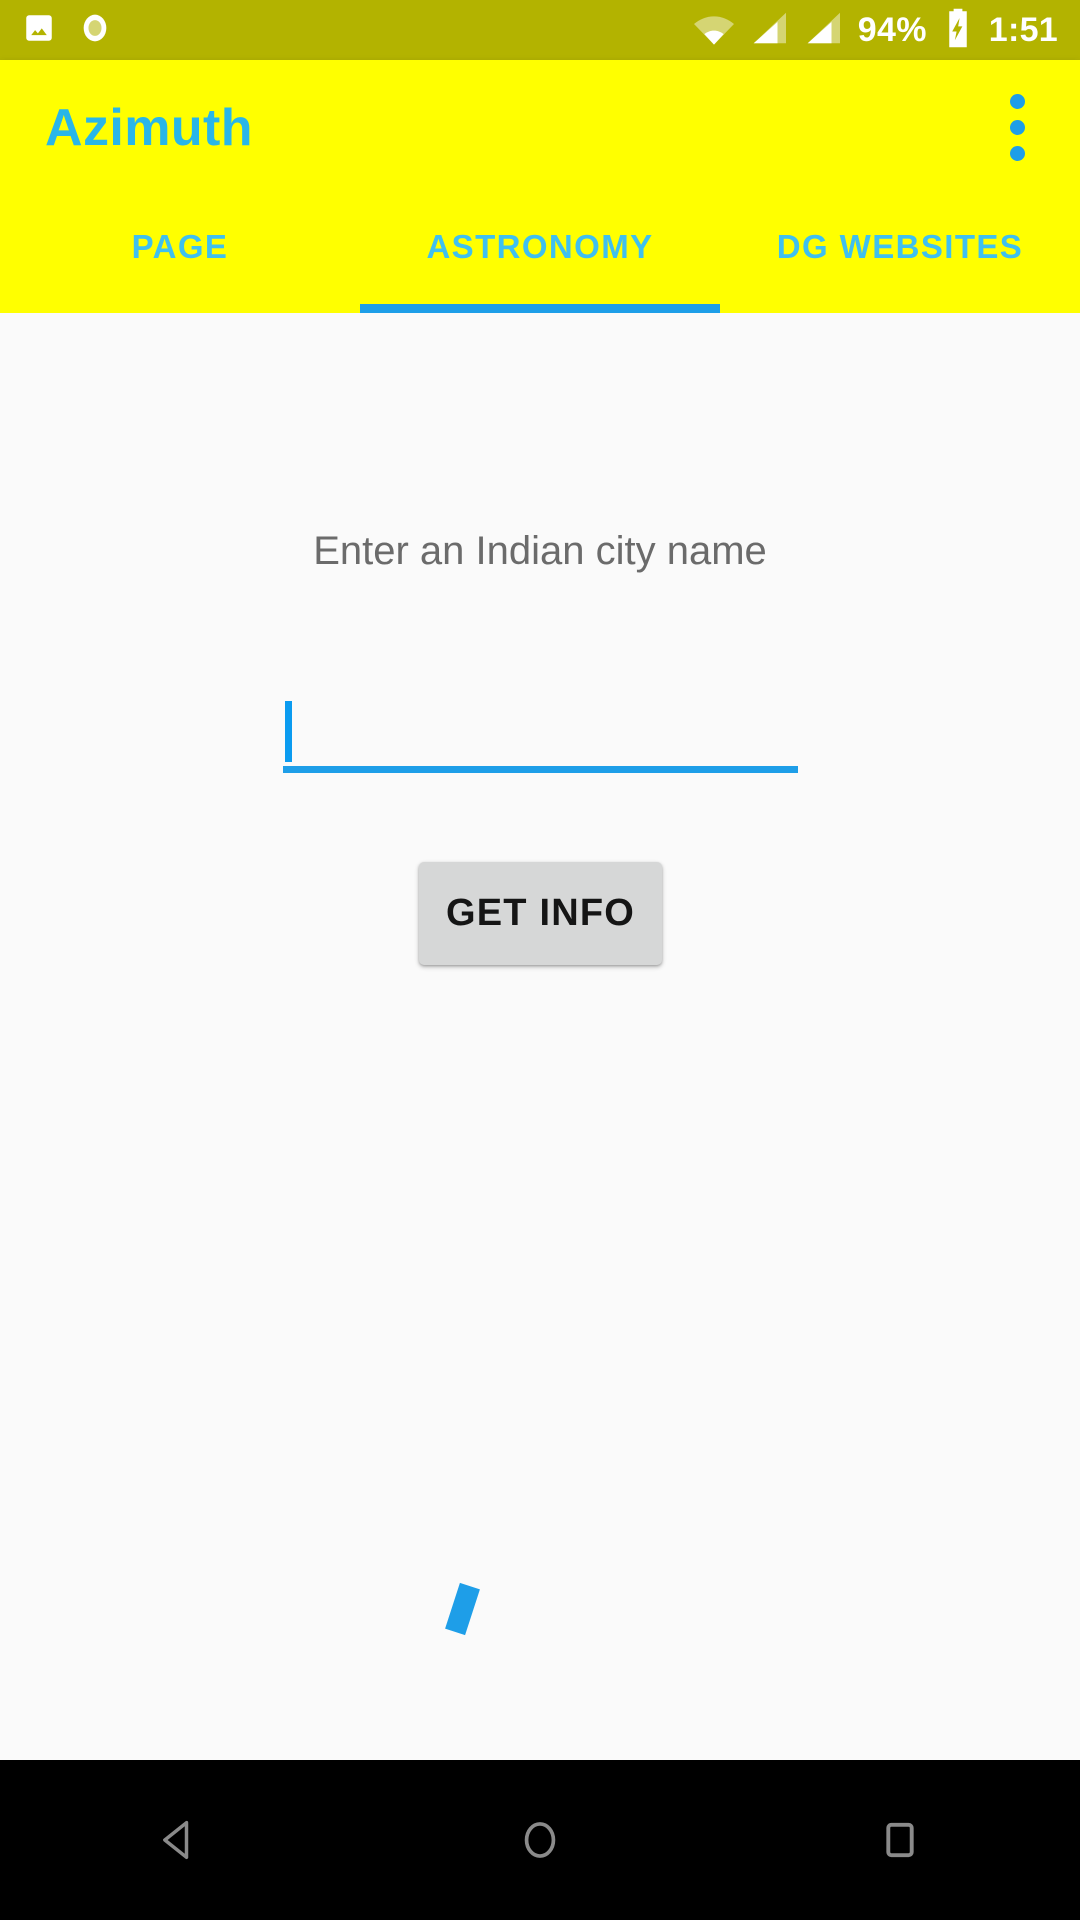  I want to click on app-title: Azimuth, so click(149, 127).